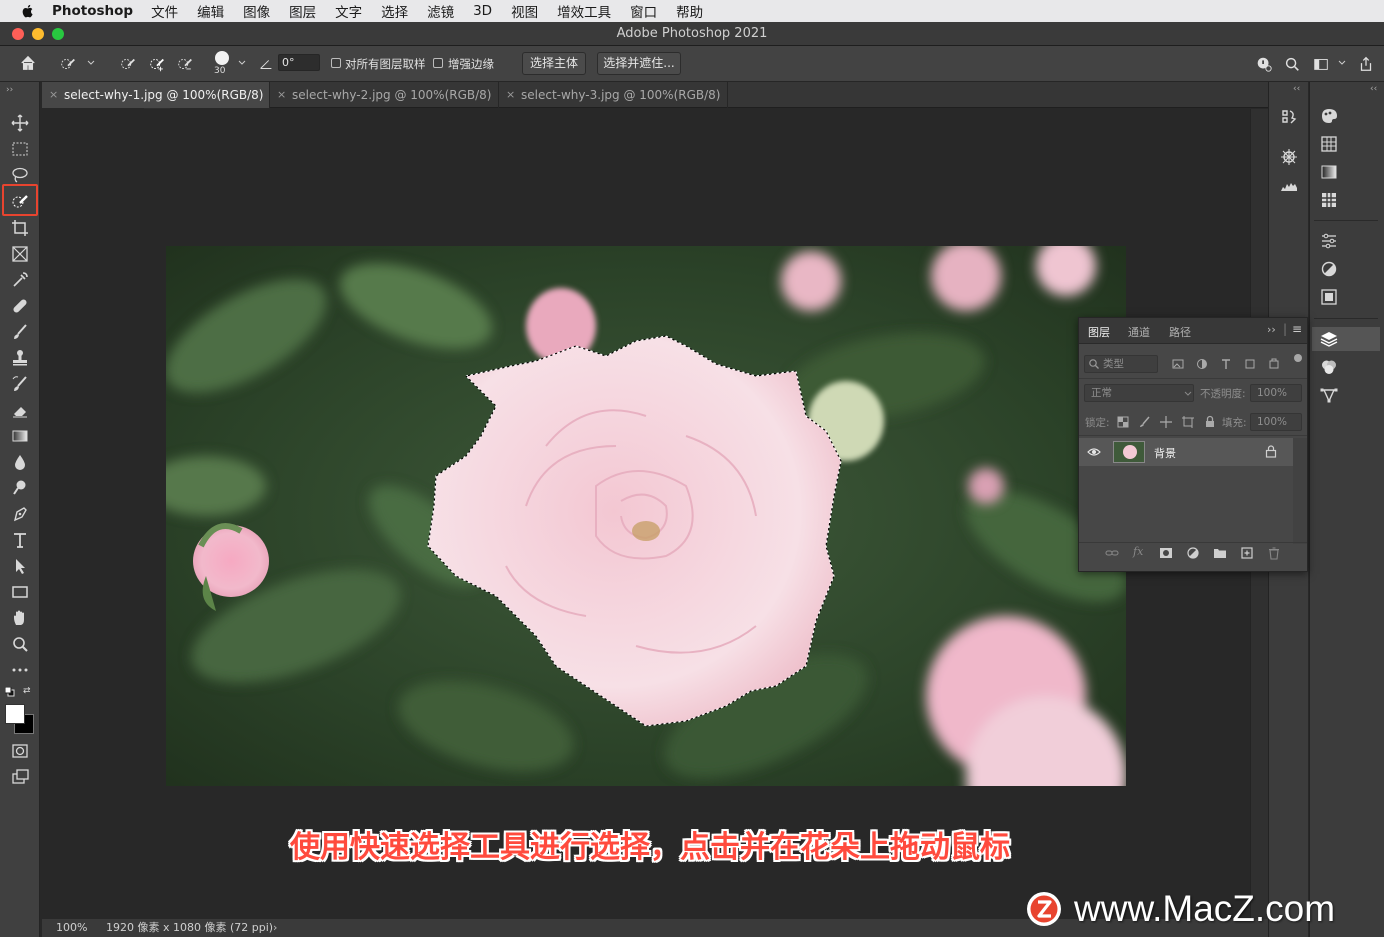 Image resolution: width=1384 pixels, height=937 pixels. Describe the element at coordinates (1289, 185) in the screenshot. I see `histogram-icon` at that location.